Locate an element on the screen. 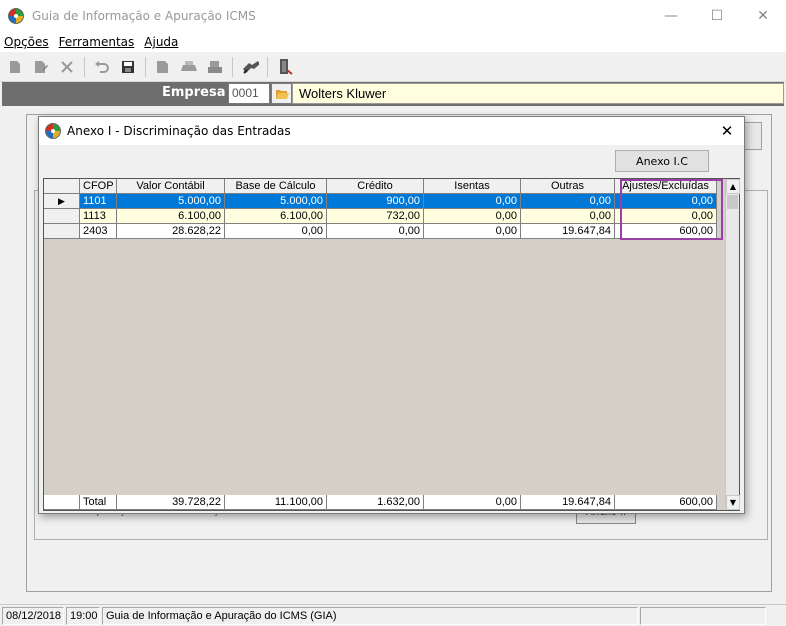  main-titlebar: Guia de Informação e Apuração ICMS — ☐ ✕ is located at coordinates (393, 16).